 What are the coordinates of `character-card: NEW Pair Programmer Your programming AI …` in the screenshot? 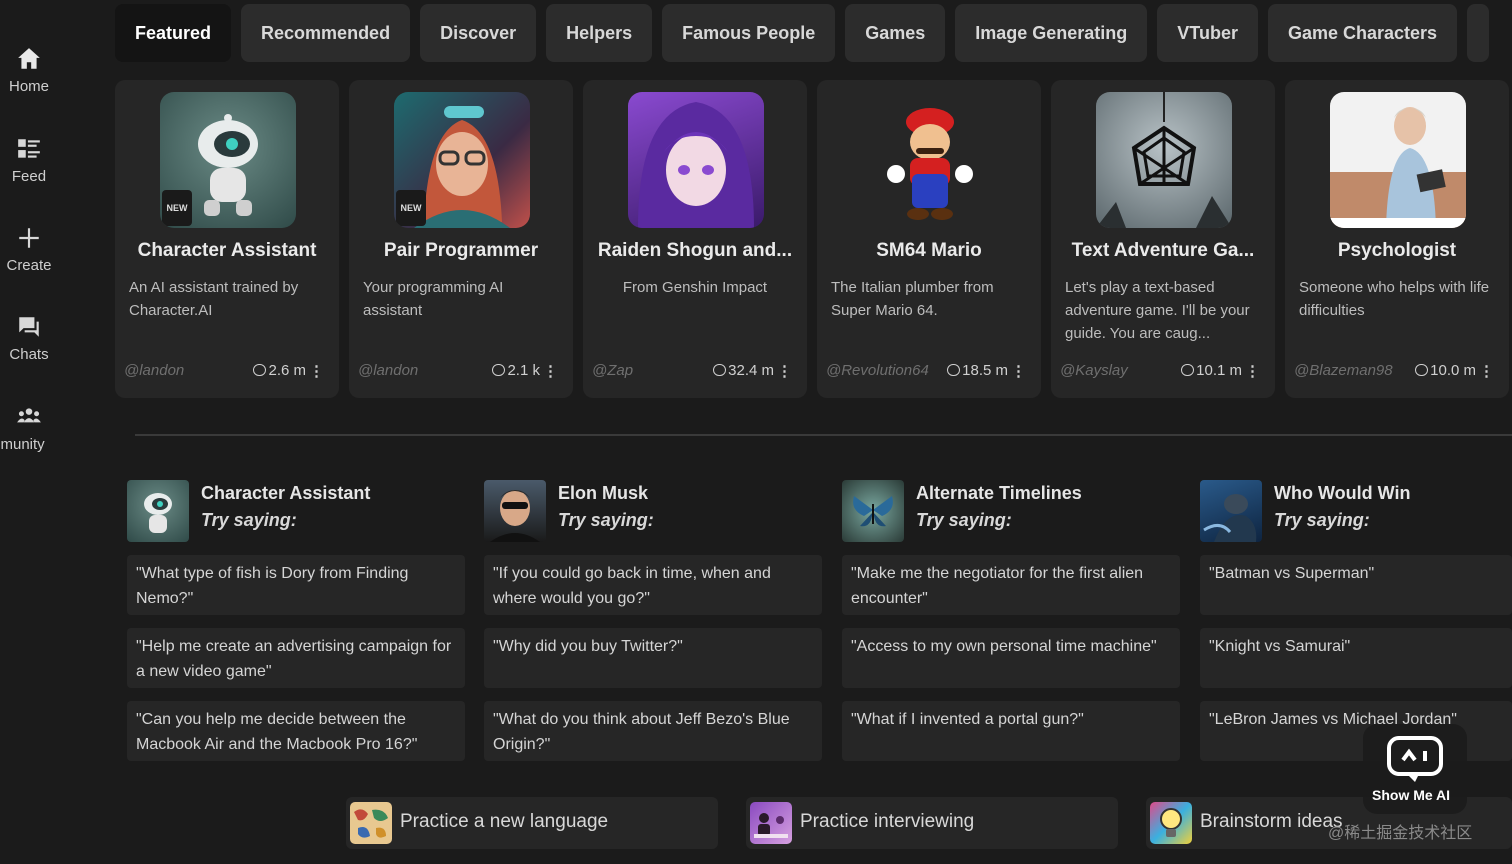 It's located at (461, 239).